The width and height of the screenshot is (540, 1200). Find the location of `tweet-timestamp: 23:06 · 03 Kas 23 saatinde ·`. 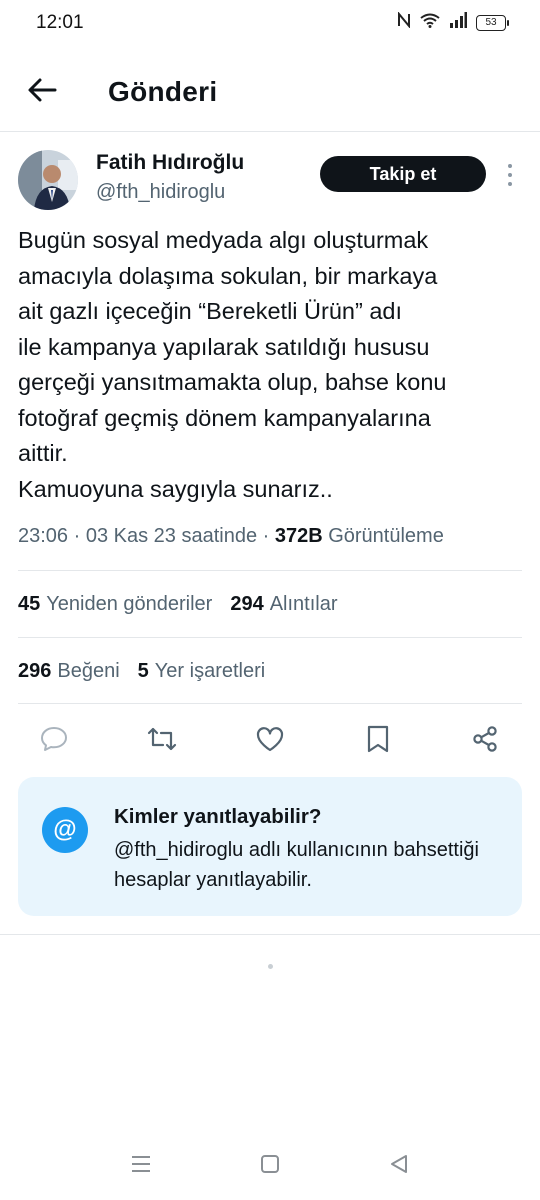

tweet-timestamp: 23:06 · 03 Kas 23 saatinde · is located at coordinates (146, 536).